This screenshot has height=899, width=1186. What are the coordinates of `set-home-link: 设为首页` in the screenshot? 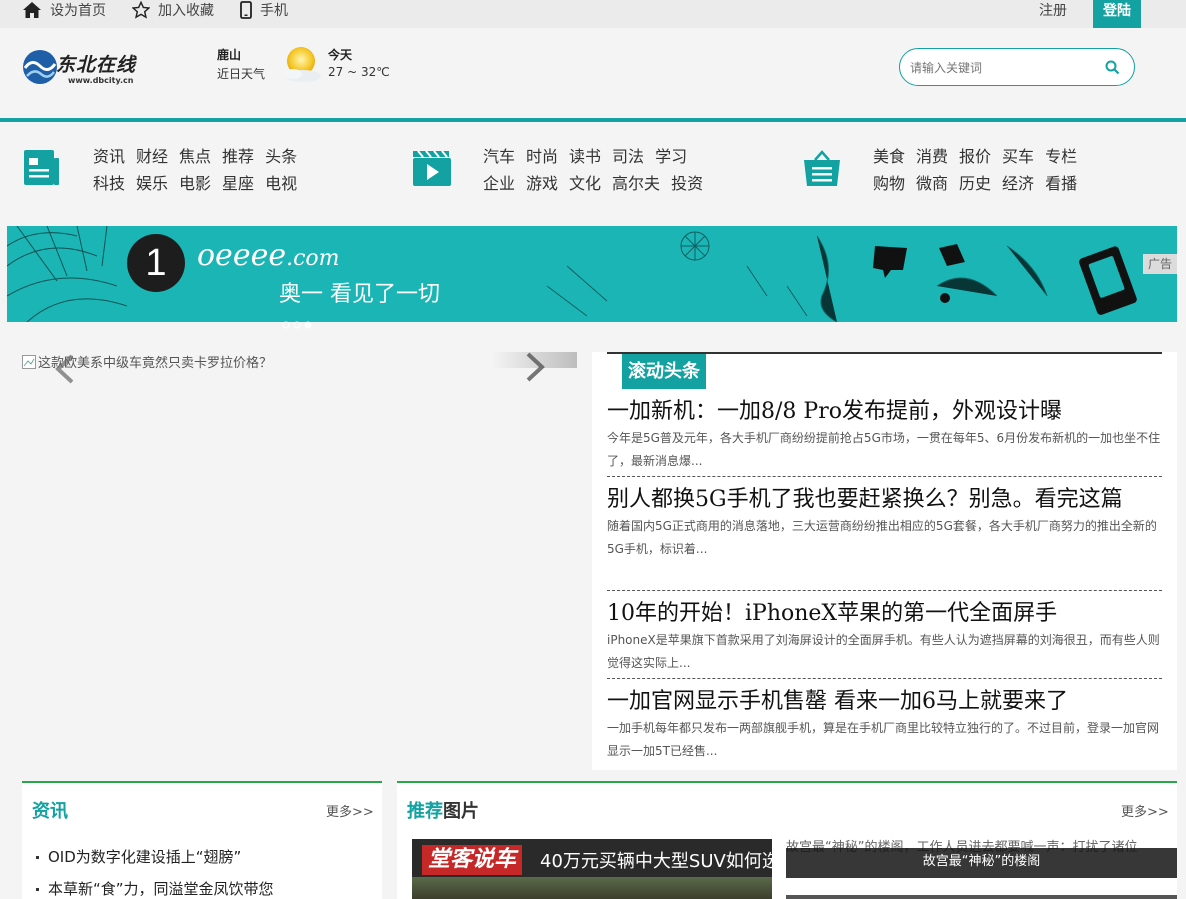 It's located at (64, 14).